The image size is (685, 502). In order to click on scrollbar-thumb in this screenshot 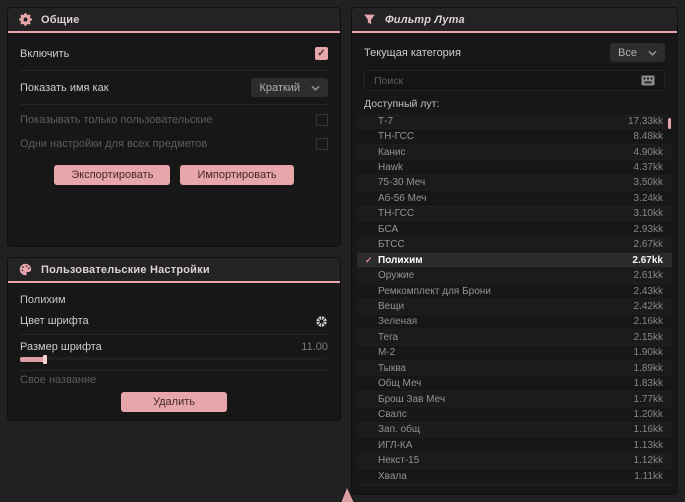, I will do `click(669, 123)`.